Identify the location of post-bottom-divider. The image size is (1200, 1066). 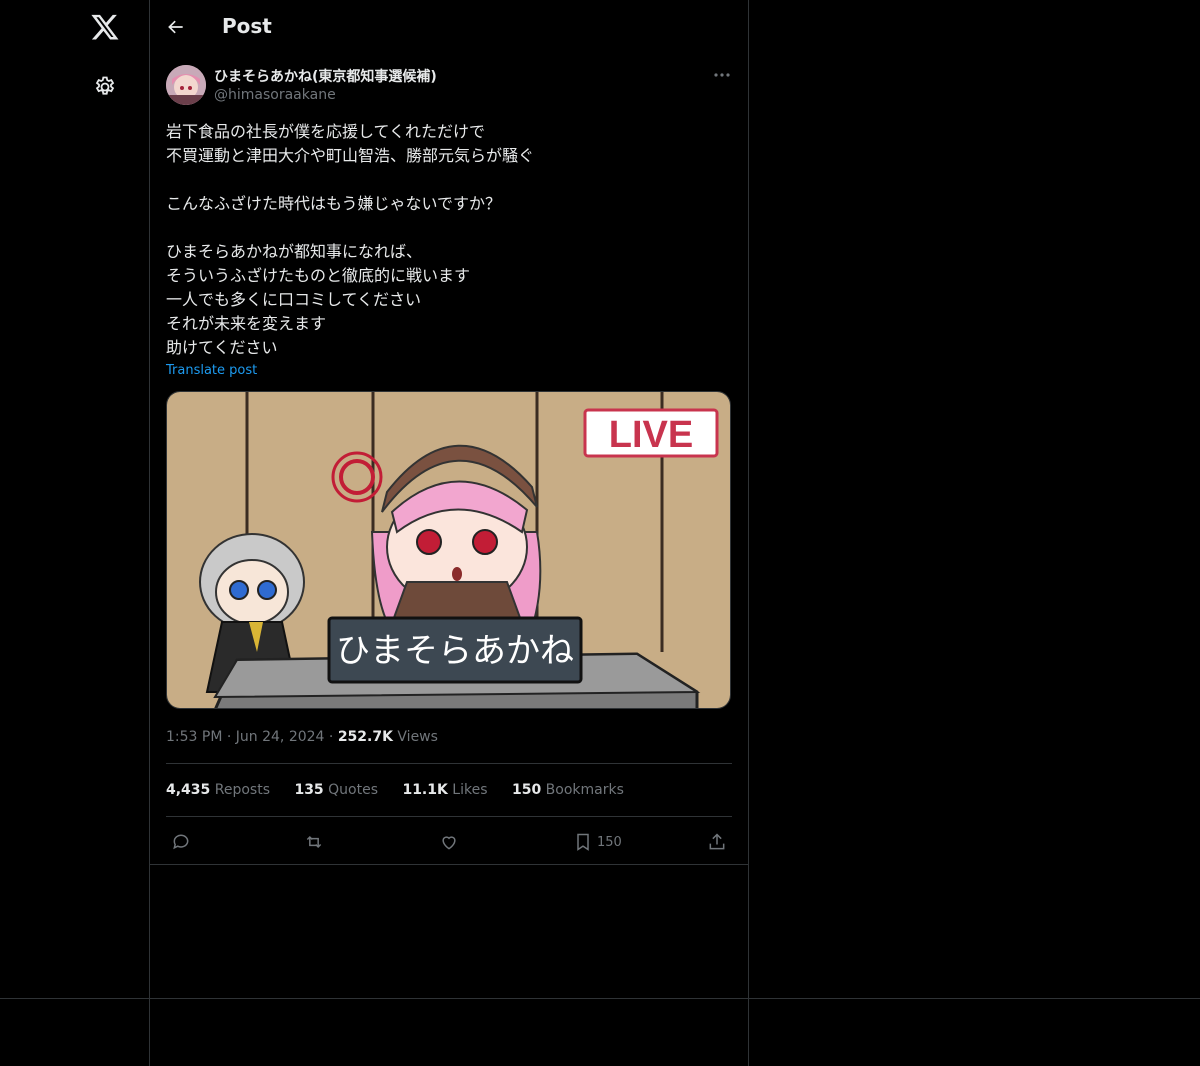
(449, 864).